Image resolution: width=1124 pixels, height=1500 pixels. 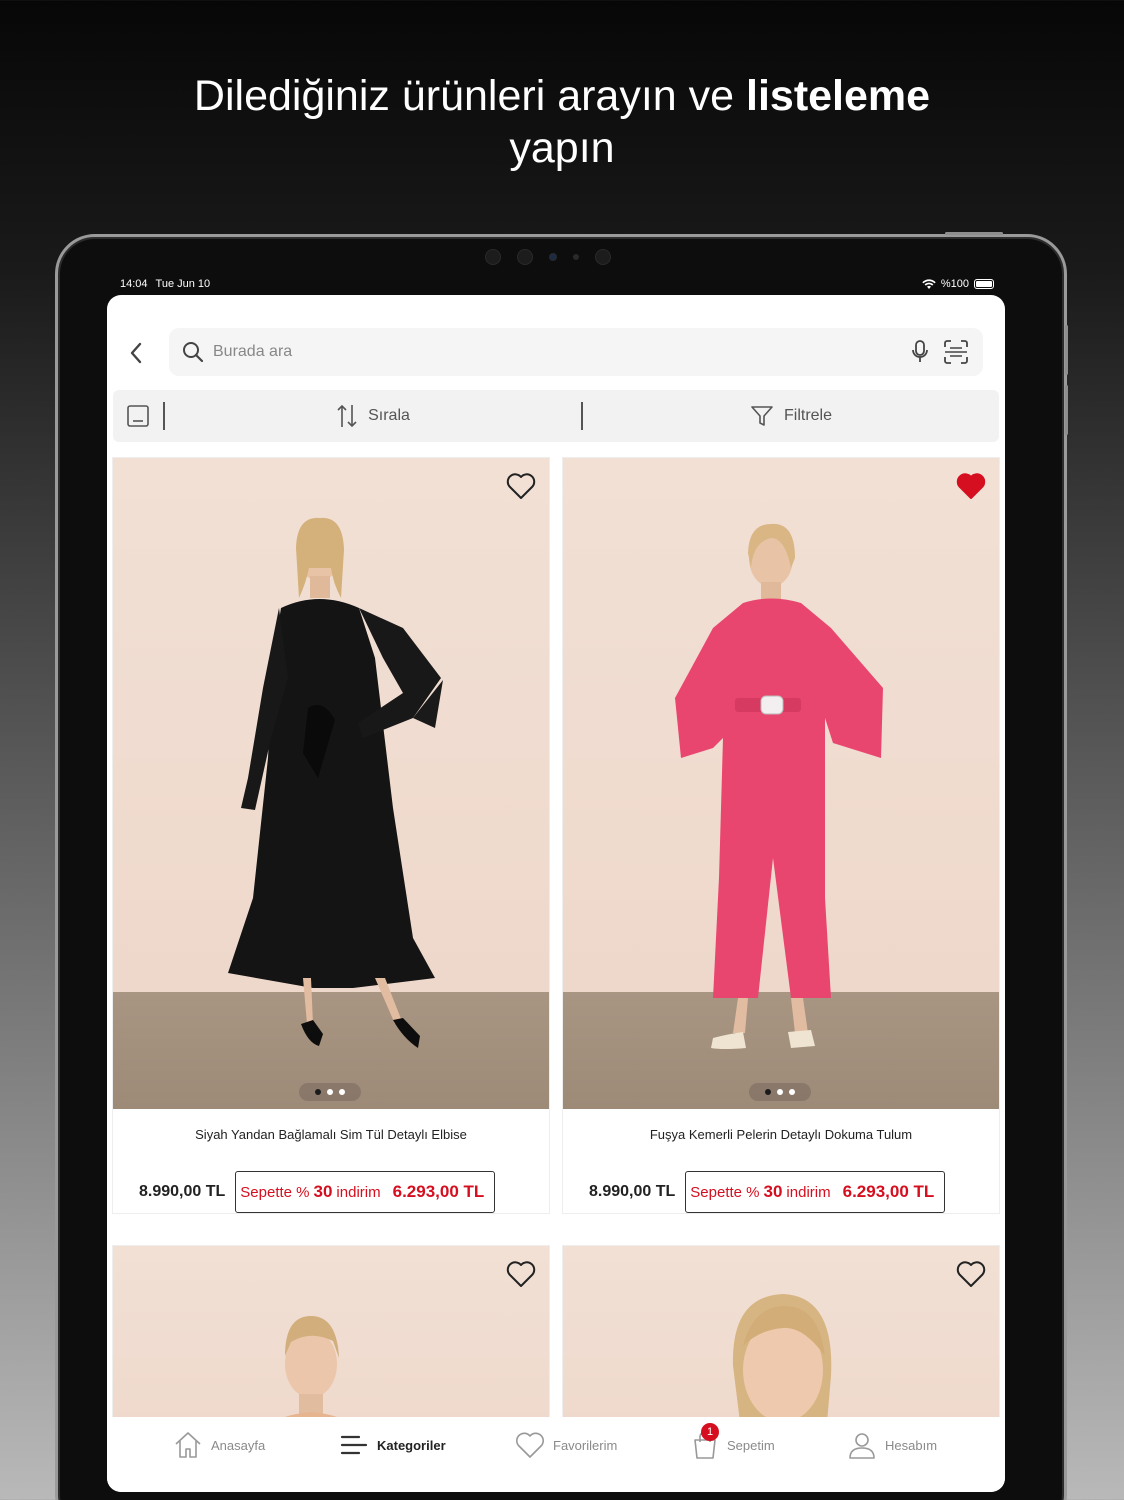 I want to click on voice-search-button, so click(x=920, y=352).